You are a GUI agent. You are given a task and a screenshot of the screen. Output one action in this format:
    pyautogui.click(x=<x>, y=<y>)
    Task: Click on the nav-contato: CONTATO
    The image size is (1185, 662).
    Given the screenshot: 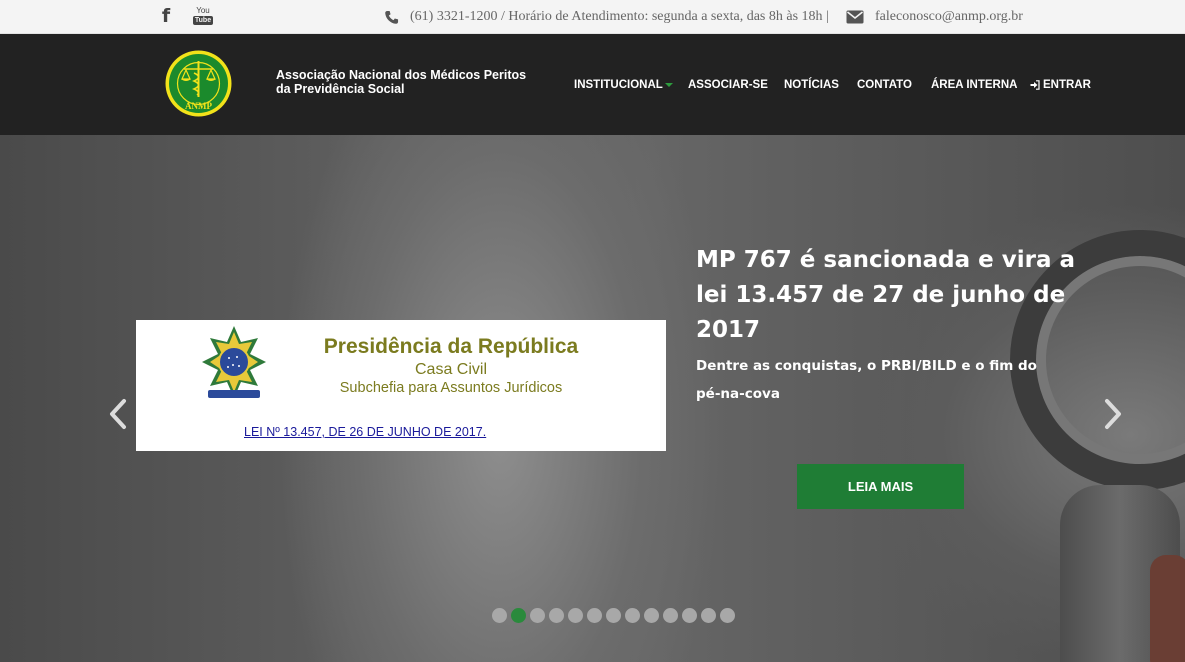 What is the action you would take?
    pyautogui.click(x=884, y=84)
    